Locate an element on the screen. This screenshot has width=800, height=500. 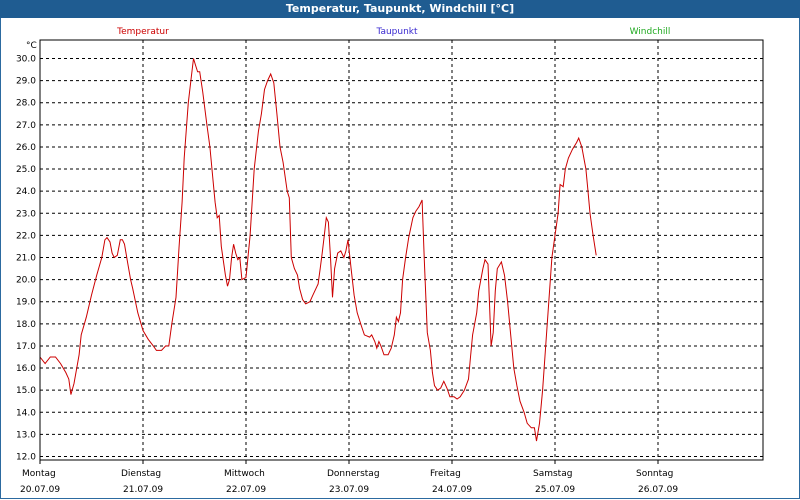
y-tick-label: 26.0 is located at coordinates (26, 148).